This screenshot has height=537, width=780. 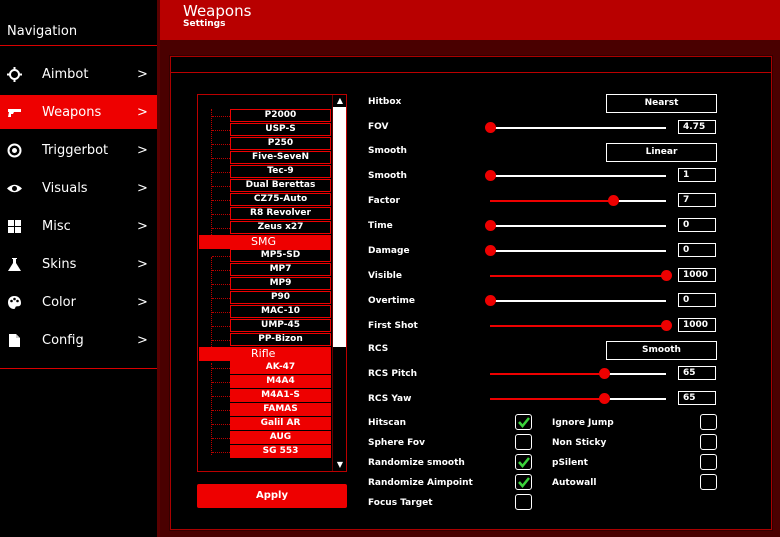 What do you see at coordinates (265, 354) in the screenshot?
I see `list-category-rifle: Rifle` at bounding box center [265, 354].